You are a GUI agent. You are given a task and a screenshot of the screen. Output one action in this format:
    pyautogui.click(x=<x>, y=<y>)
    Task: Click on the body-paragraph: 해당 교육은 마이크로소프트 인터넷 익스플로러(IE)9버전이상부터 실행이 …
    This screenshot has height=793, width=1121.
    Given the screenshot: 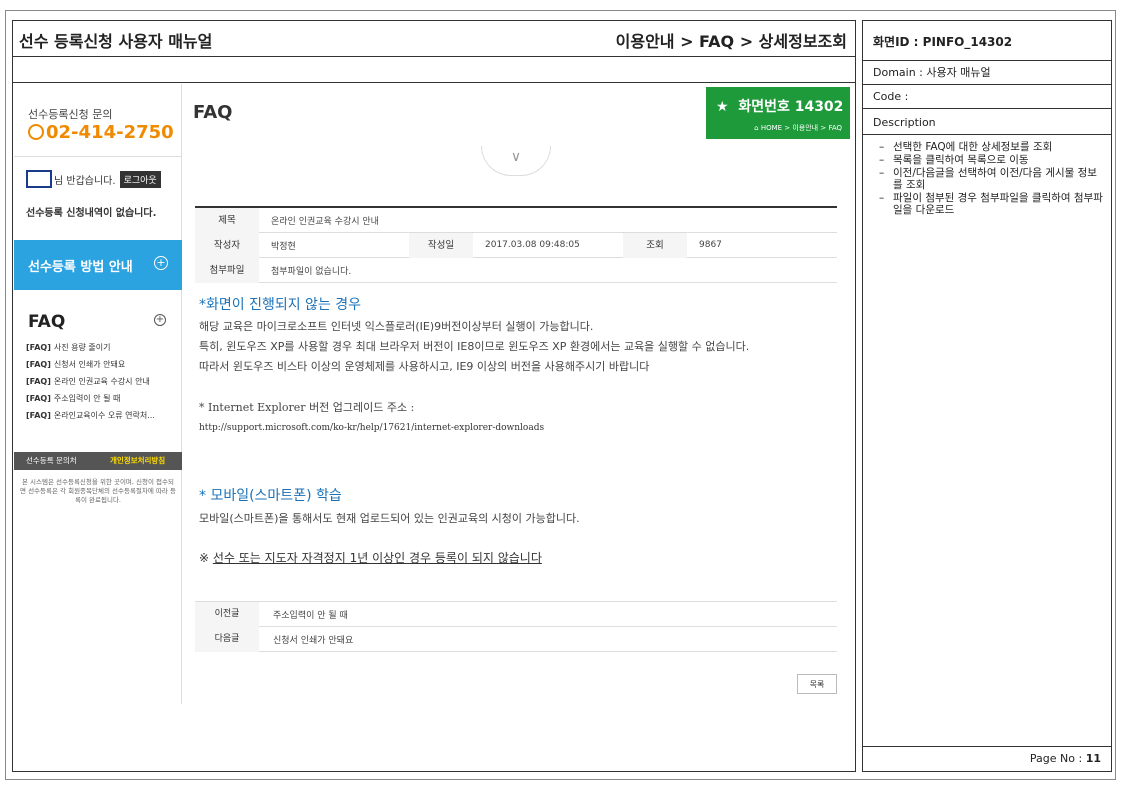 What is the action you would take?
    pyautogui.click(x=396, y=326)
    